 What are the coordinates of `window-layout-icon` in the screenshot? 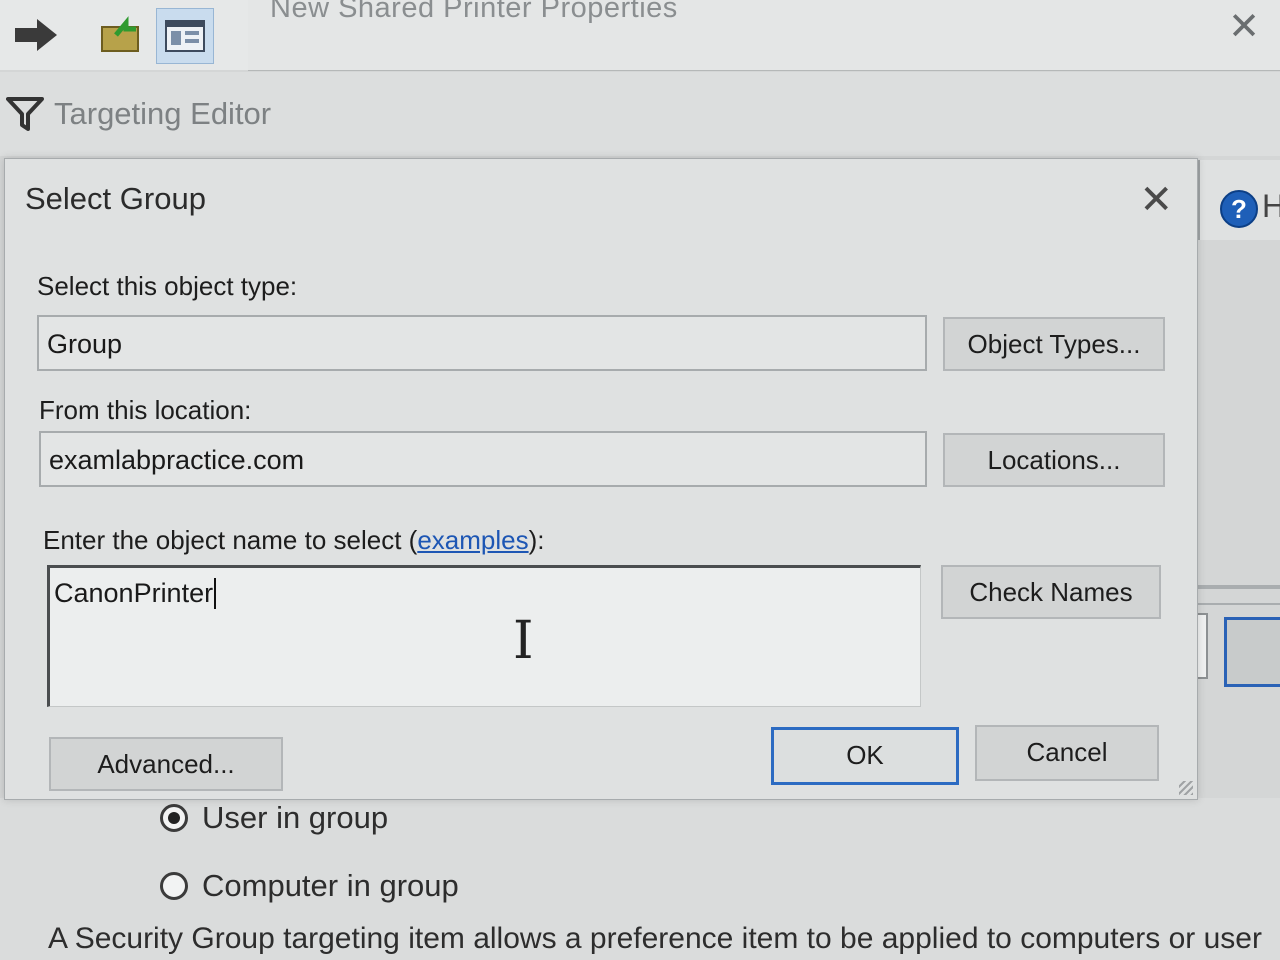 It's located at (185, 36).